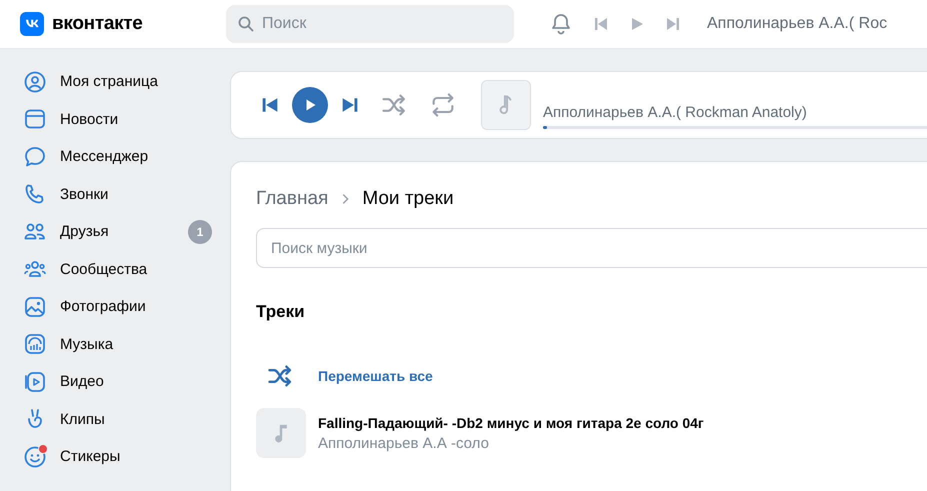 Image resolution: width=927 pixels, height=491 pixels. I want to click on smiley-icon, so click(35, 456).